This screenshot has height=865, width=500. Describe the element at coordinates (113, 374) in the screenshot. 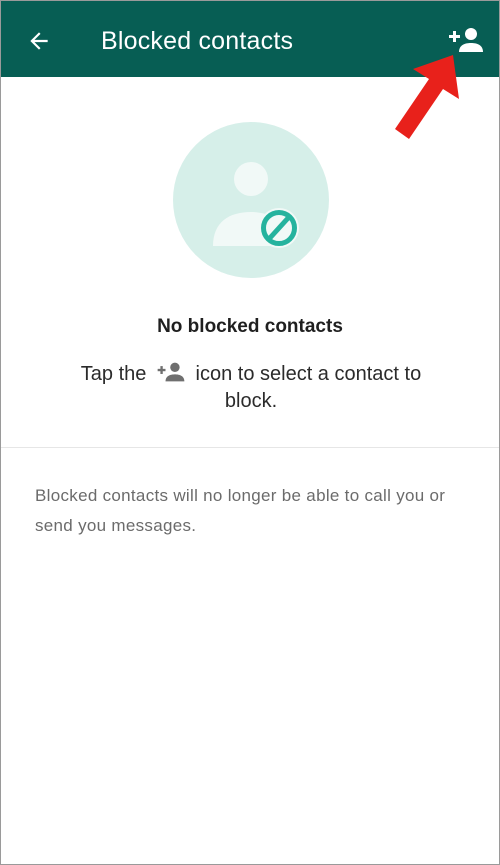

I see `hint-text-before: Tap the` at that location.